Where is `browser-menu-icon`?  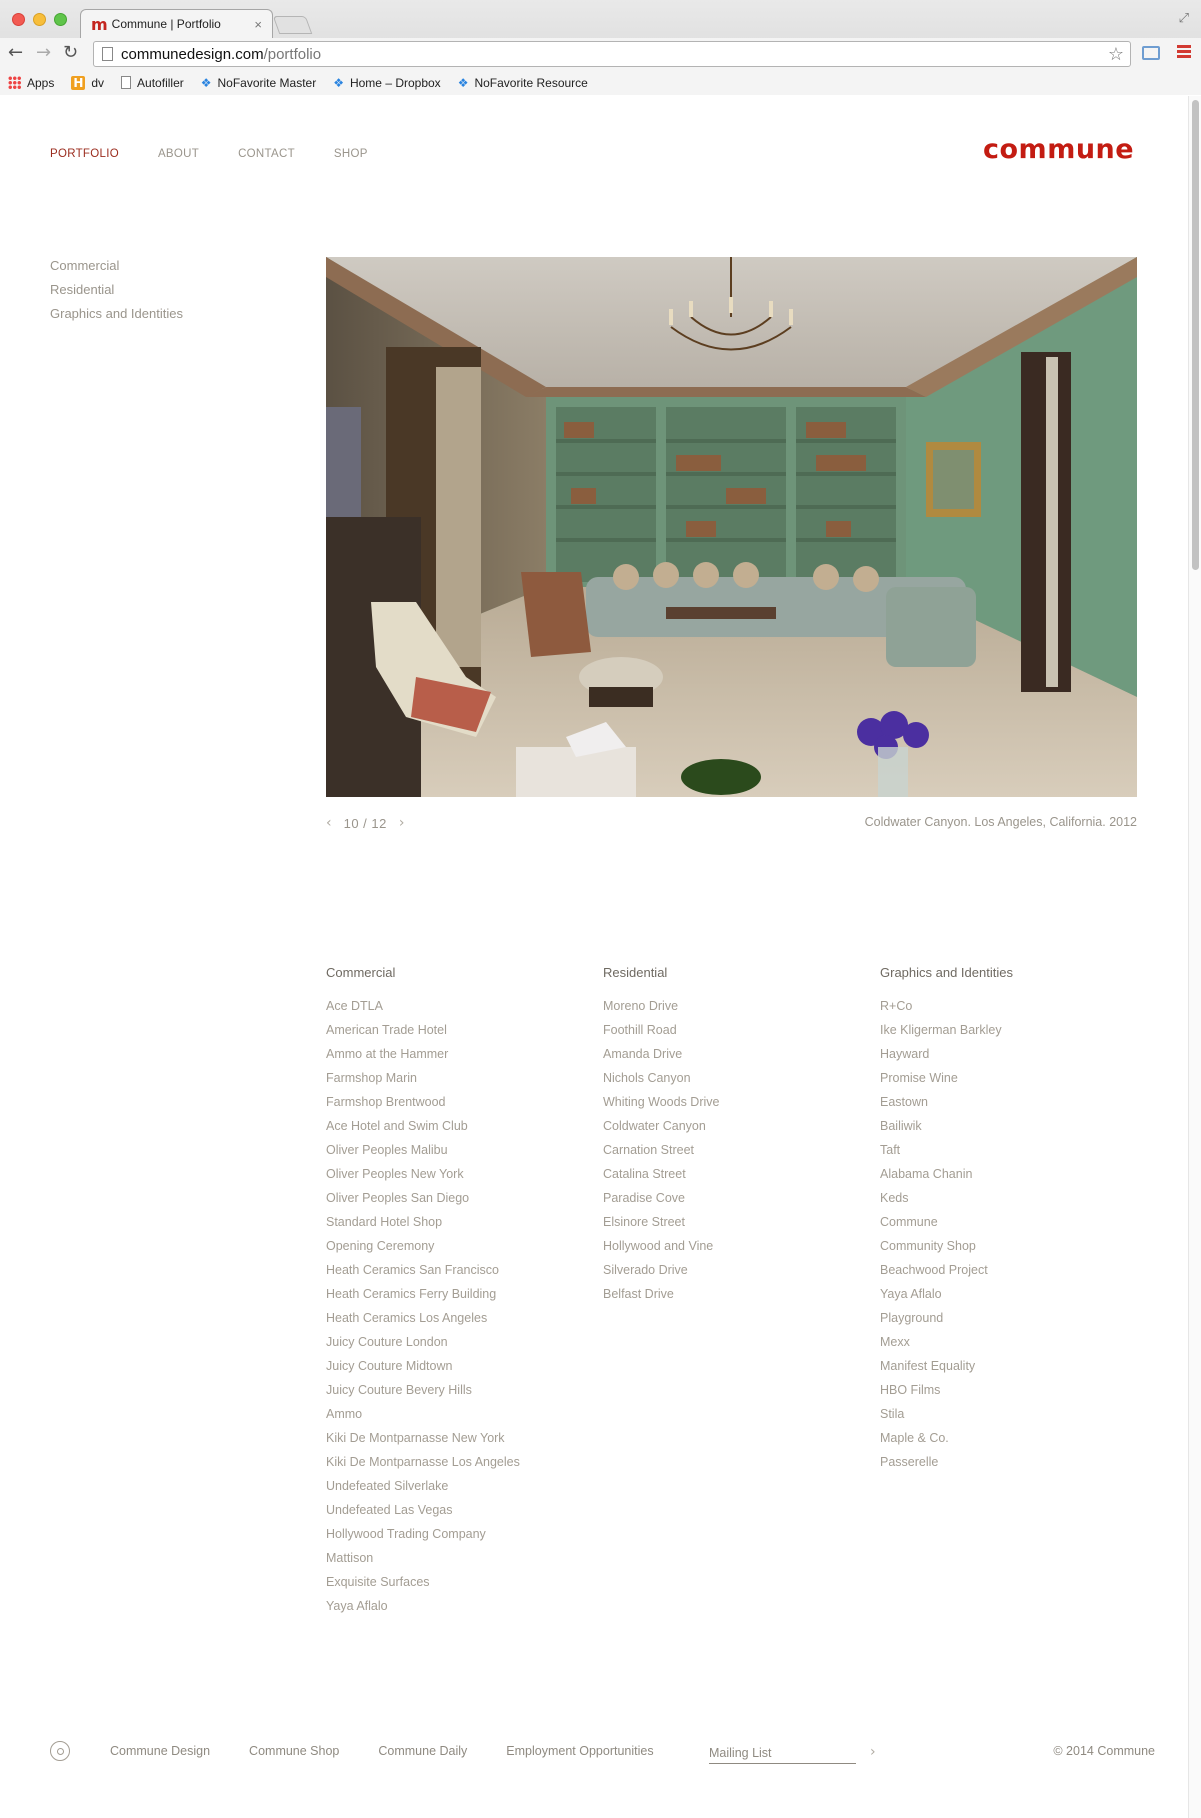
browser-menu-icon is located at coordinates (1184, 53).